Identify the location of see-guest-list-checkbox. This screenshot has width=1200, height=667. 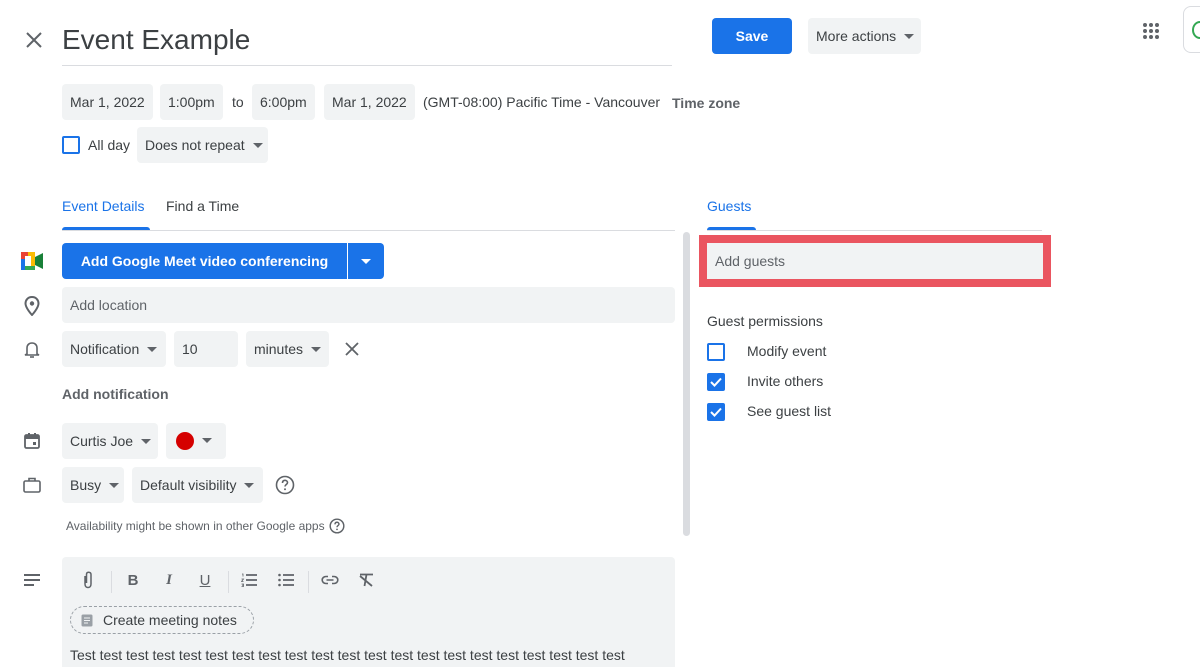
(716, 412).